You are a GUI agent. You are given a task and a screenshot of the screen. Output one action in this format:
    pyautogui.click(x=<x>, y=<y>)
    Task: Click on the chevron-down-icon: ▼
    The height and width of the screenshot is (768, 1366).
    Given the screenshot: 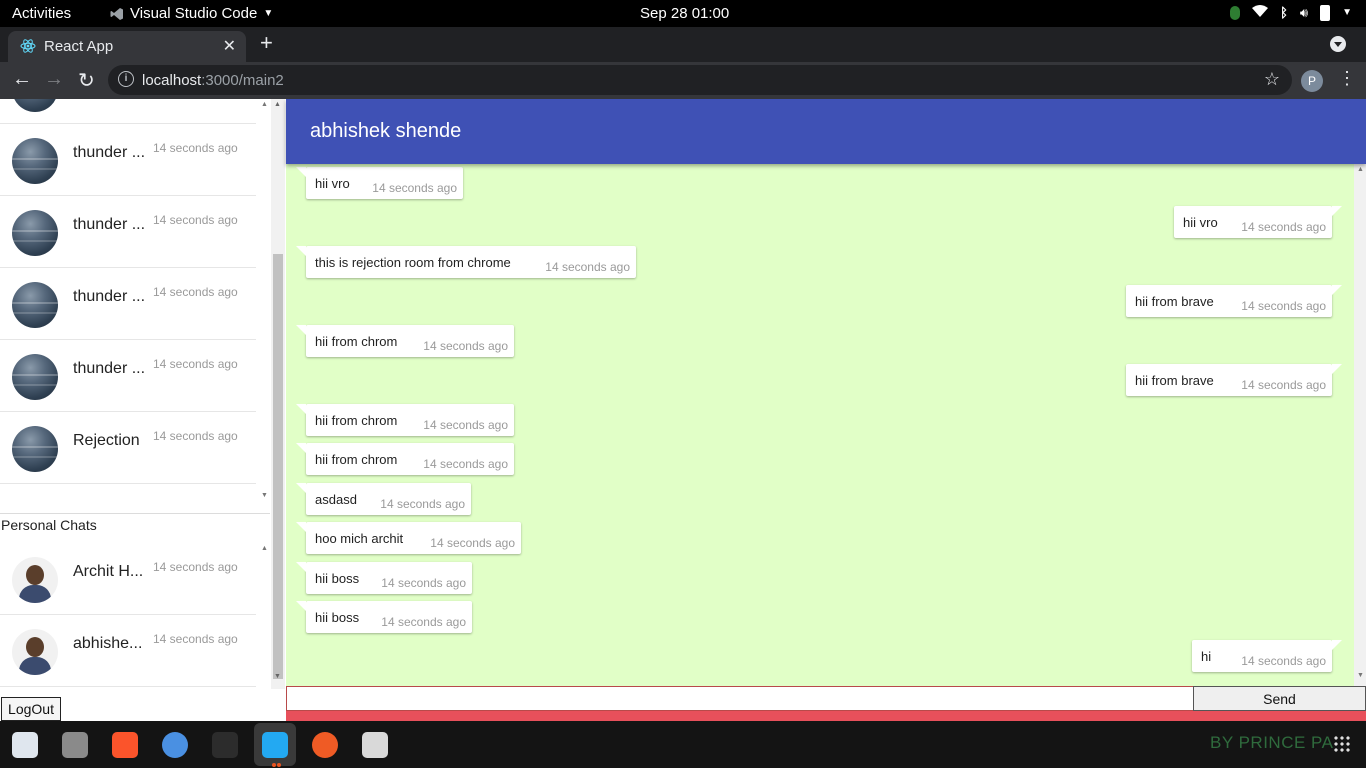 What is the action you would take?
    pyautogui.click(x=1347, y=12)
    